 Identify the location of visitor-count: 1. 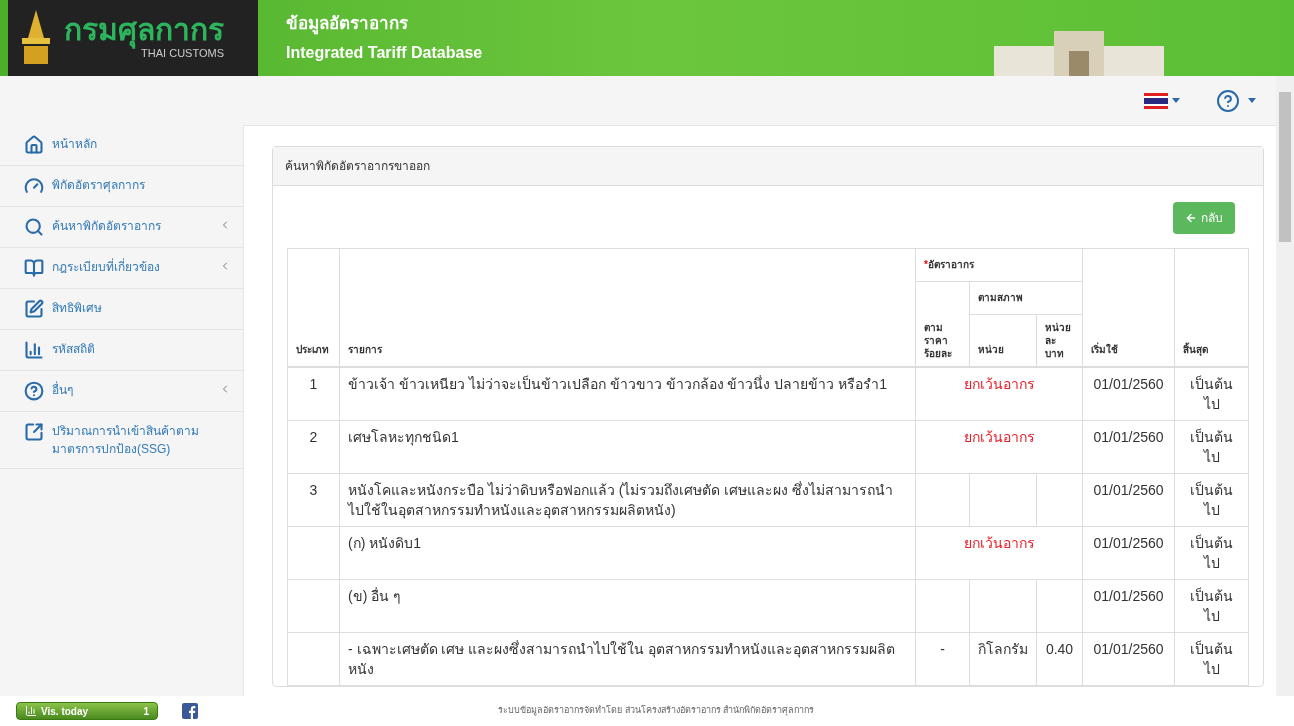
(146, 711).